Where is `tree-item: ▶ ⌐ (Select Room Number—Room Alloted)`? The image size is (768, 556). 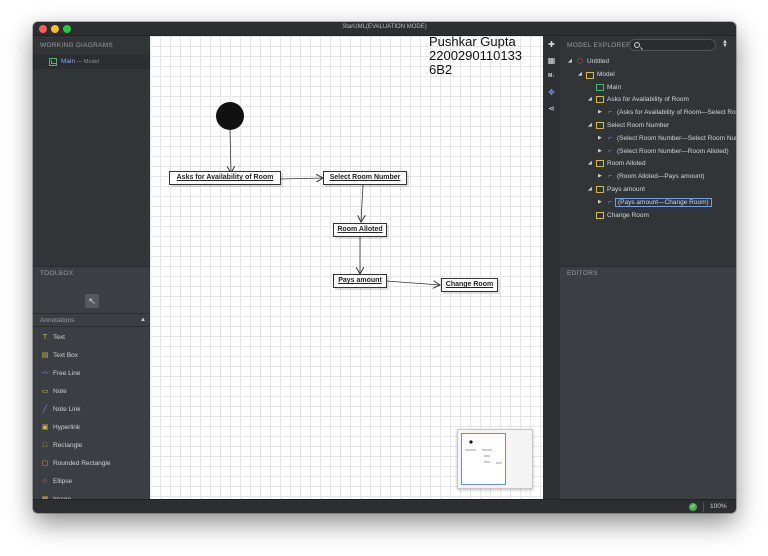
tree-item: ▶ ⌐ (Select Room Number—Room Alloted) is located at coordinates (667, 152).